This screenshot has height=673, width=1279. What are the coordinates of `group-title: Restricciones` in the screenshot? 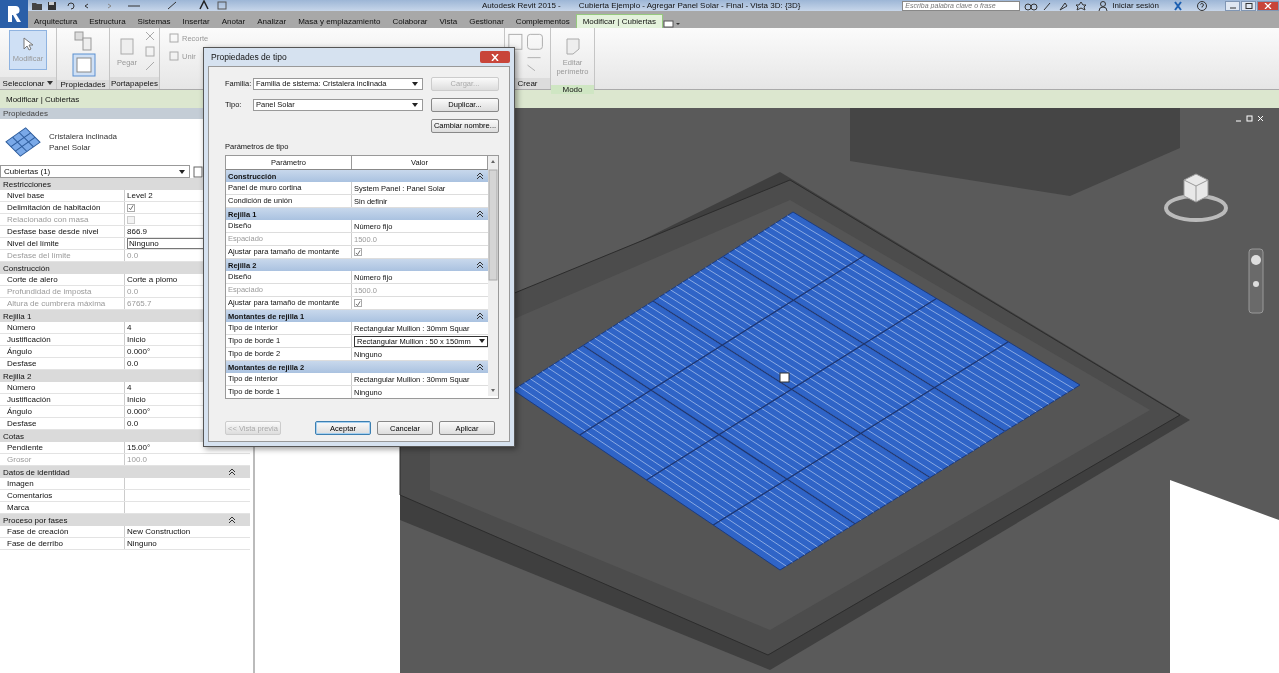 It's located at (27, 184).